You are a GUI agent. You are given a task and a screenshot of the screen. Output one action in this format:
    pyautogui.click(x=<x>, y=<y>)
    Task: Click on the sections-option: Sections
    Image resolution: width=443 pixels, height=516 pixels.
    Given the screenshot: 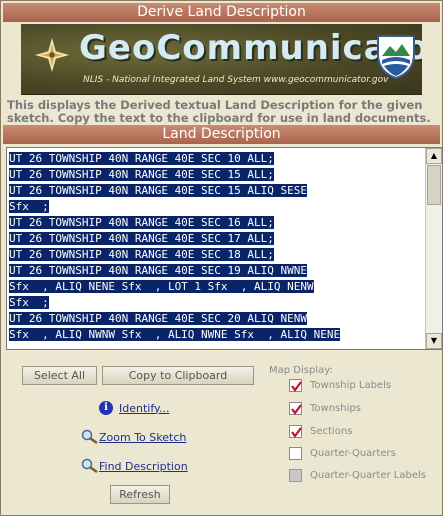 What is the action you would take?
    pyautogui.click(x=320, y=431)
    